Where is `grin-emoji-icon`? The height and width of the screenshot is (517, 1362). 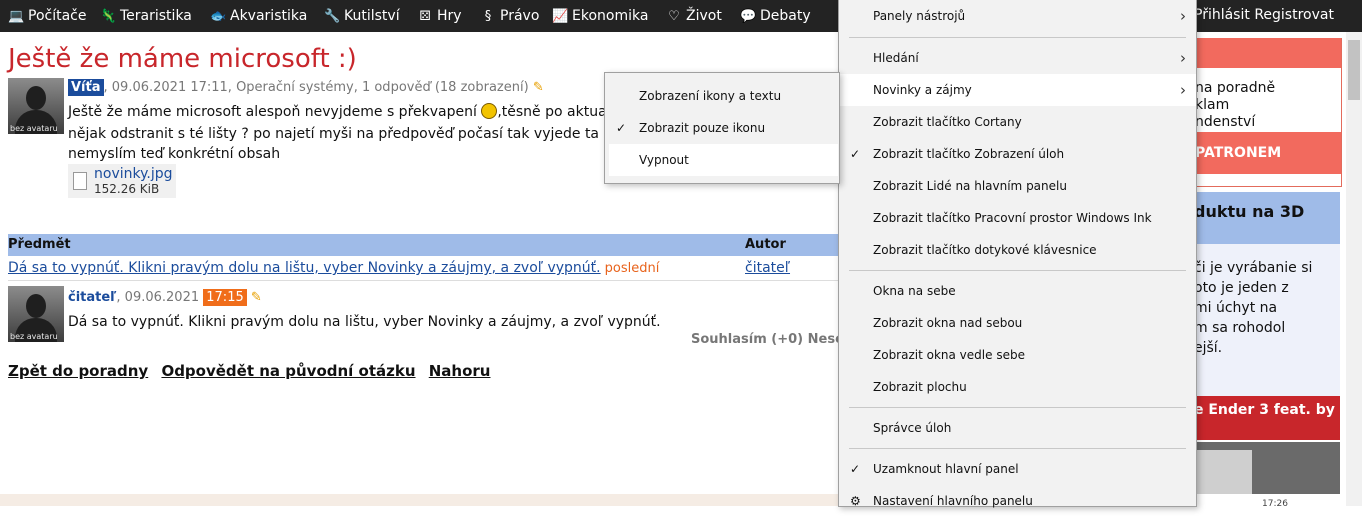
grin-emoji-icon is located at coordinates (489, 111).